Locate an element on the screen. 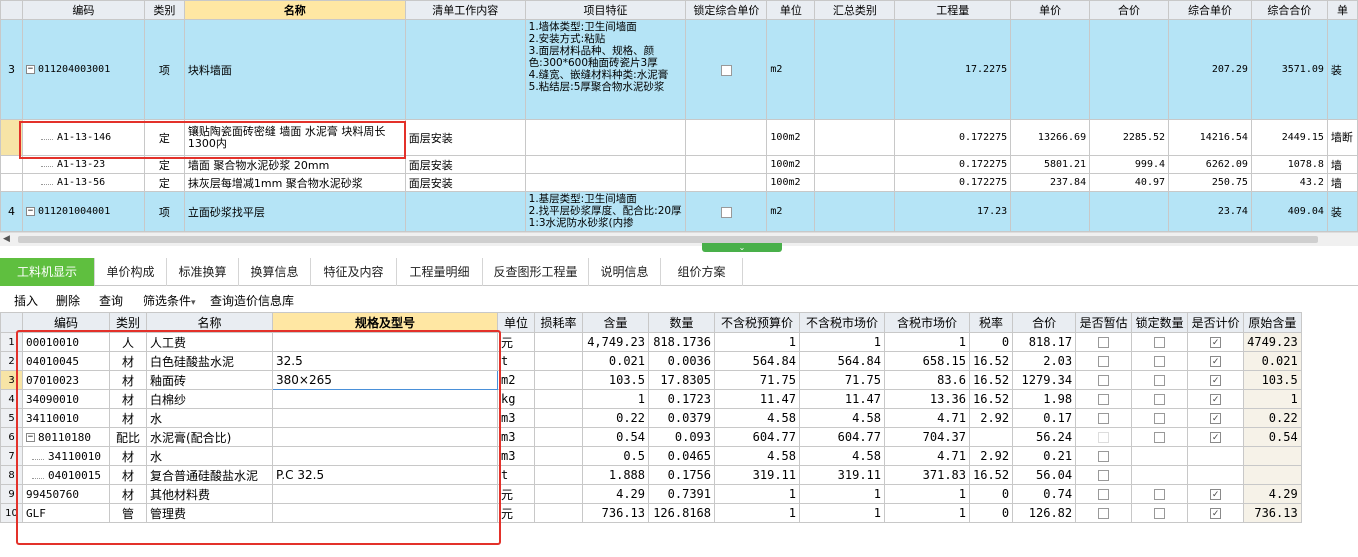 This screenshot has height=557, width=1358. value-total: 40.97 is located at coordinates (1129, 182).